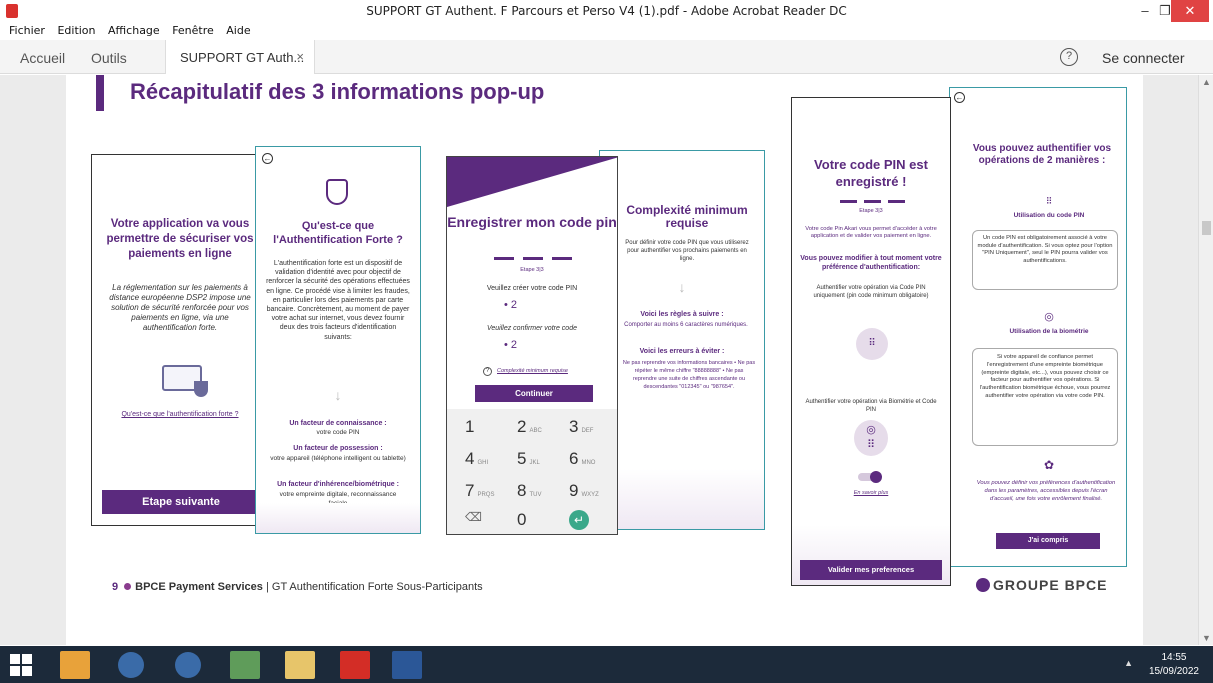  What do you see at coordinates (407, 665) in the screenshot?
I see `word-icon` at bounding box center [407, 665].